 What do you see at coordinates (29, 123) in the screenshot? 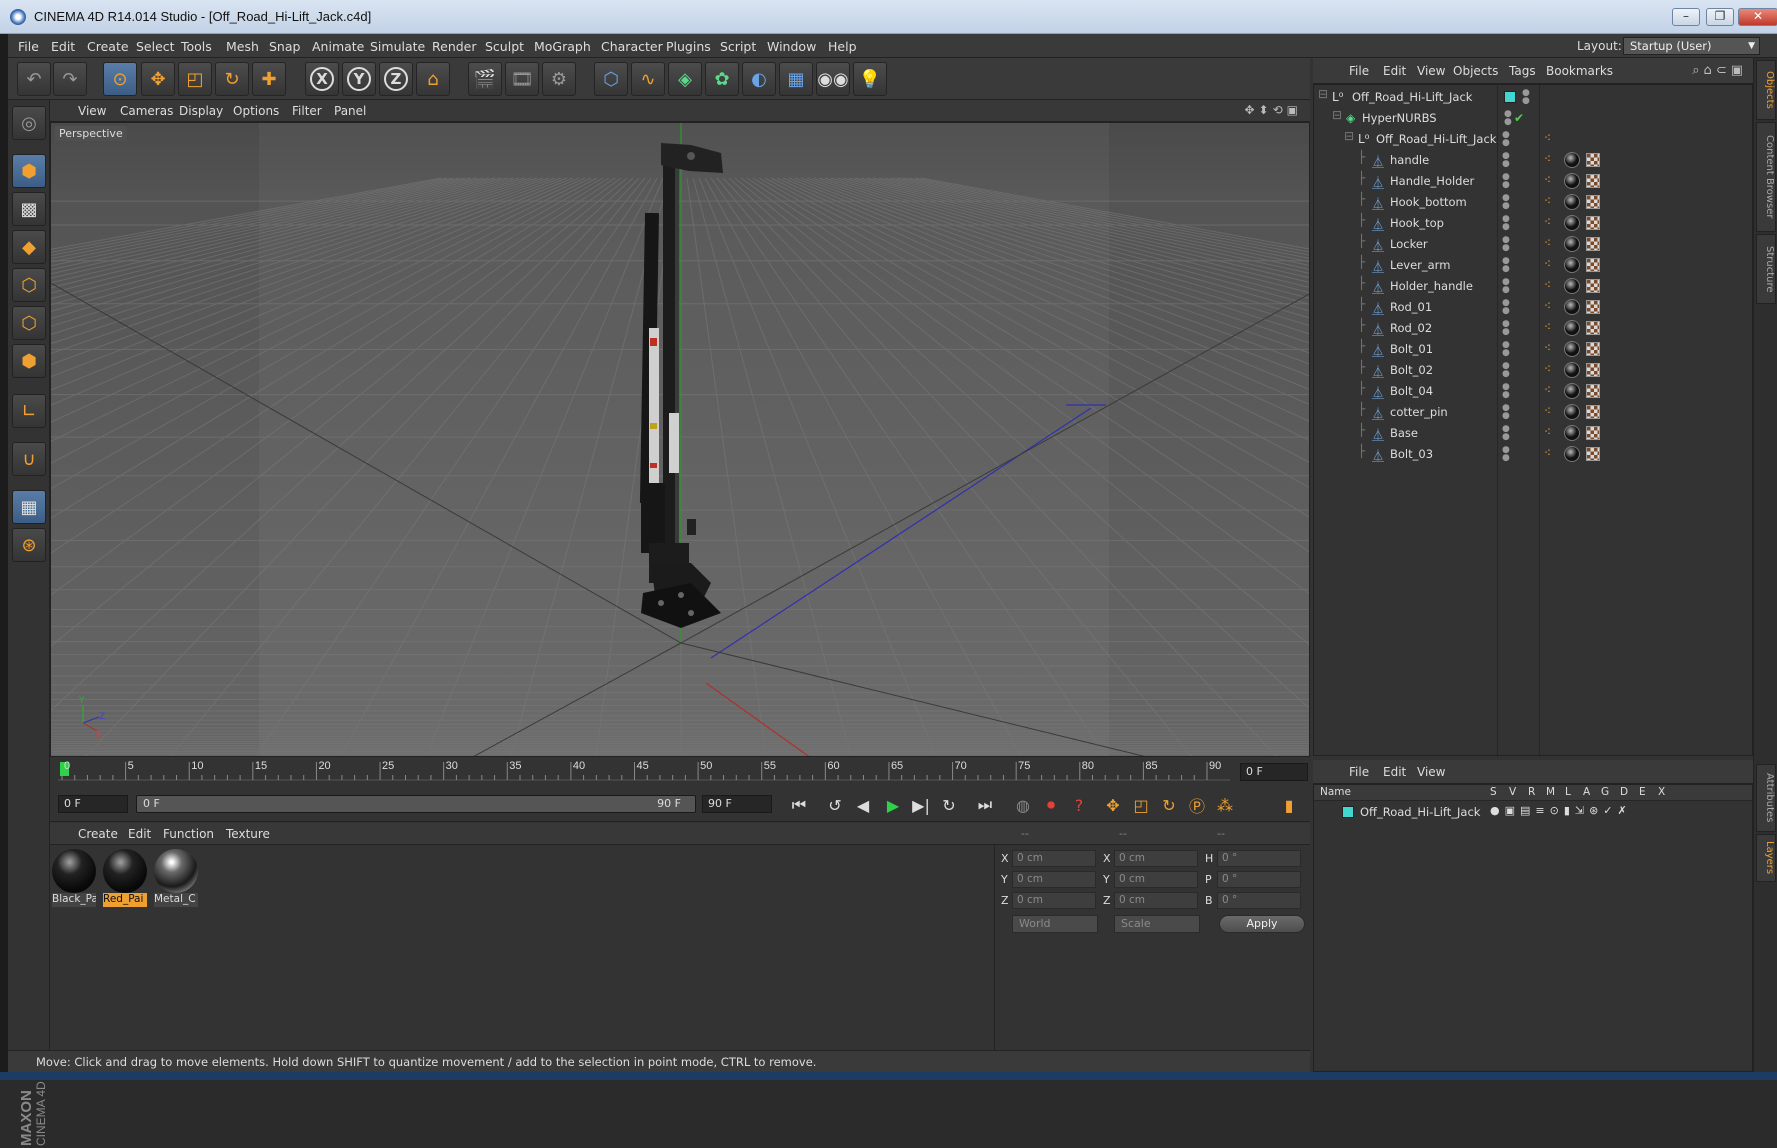
I see `make-editable-icon: ◎` at bounding box center [29, 123].